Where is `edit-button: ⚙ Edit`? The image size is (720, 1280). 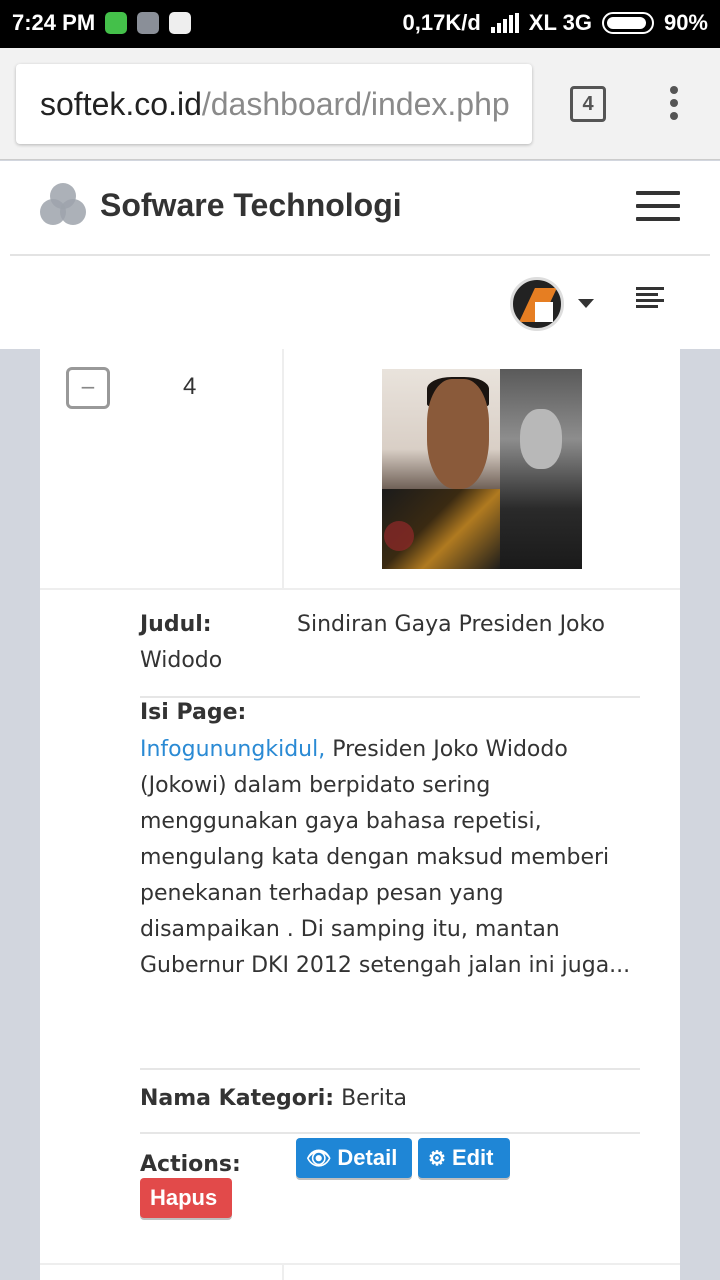
edit-button: ⚙ Edit is located at coordinates (464, 1158).